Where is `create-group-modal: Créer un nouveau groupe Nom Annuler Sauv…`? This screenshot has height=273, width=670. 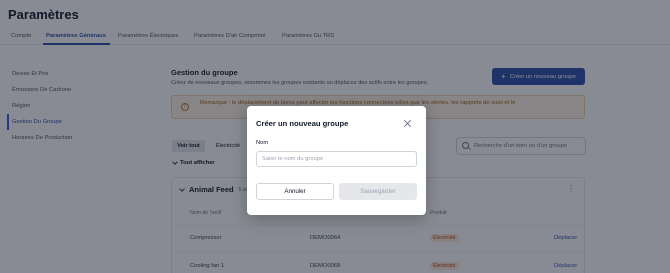
create-group-modal: Créer un nouveau groupe Nom Annuler Sauv… is located at coordinates (336, 160).